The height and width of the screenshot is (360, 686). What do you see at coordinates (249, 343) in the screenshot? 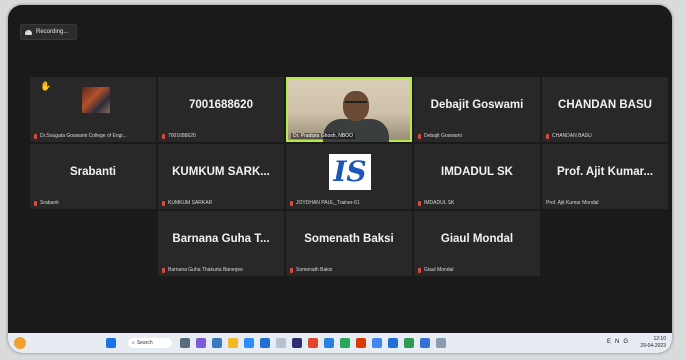
I see `zoom-app-icon` at bounding box center [249, 343].